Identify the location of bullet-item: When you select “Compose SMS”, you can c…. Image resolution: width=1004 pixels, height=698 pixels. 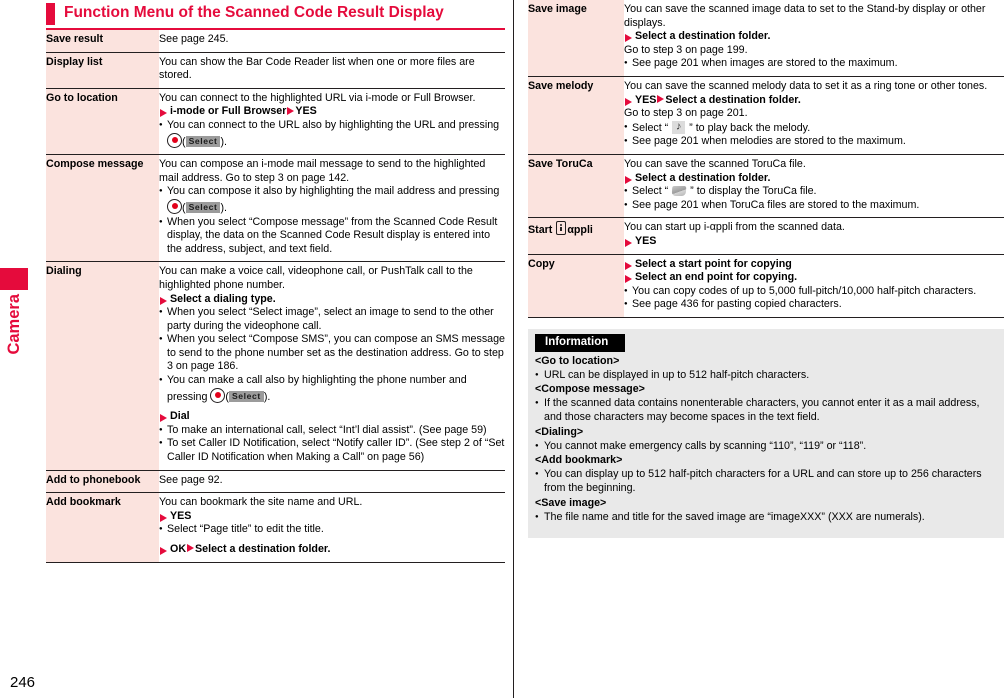
(332, 353).